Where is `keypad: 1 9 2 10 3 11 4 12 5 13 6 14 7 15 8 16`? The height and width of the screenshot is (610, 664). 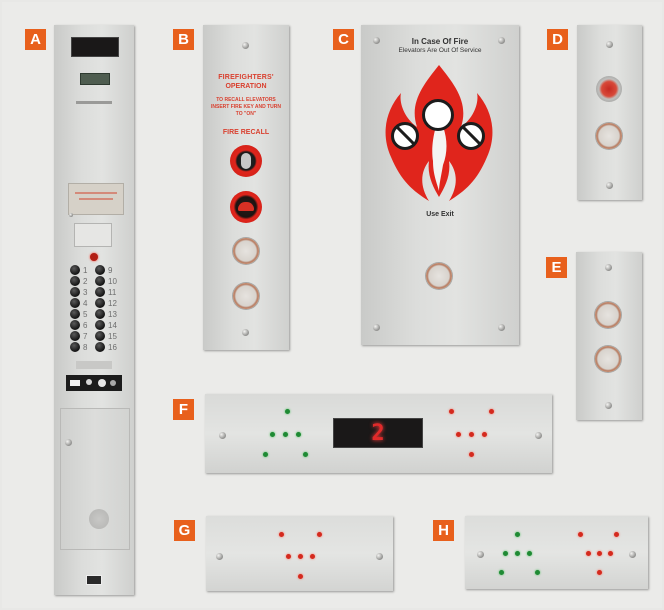
keypad: 1 9 2 10 3 11 4 12 5 13 6 14 7 15 8 16 is located at coordinates (96, 308).